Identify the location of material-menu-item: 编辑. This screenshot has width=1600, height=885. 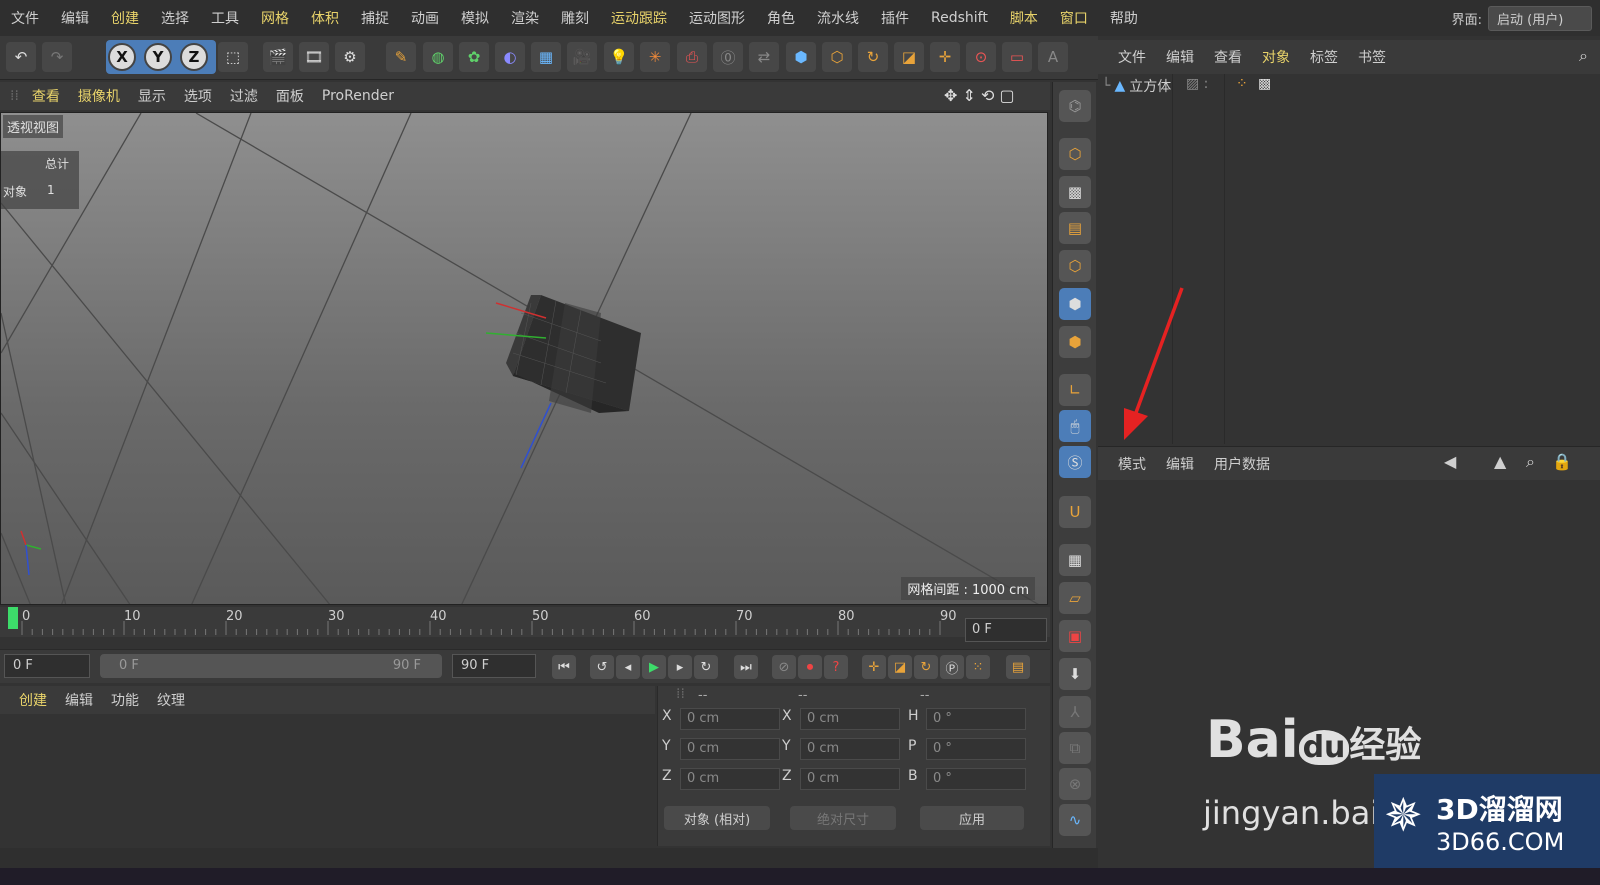
(79, 700).